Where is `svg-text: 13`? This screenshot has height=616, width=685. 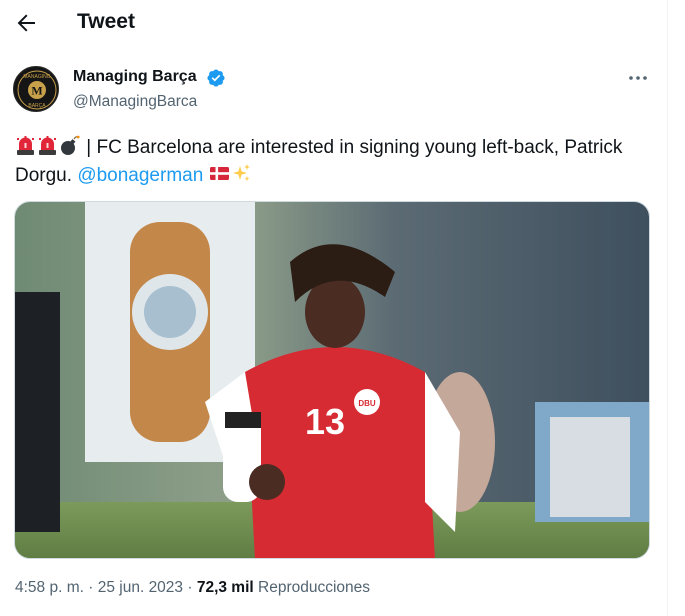
svg-text: 13 is located at coordinates (325, 421).